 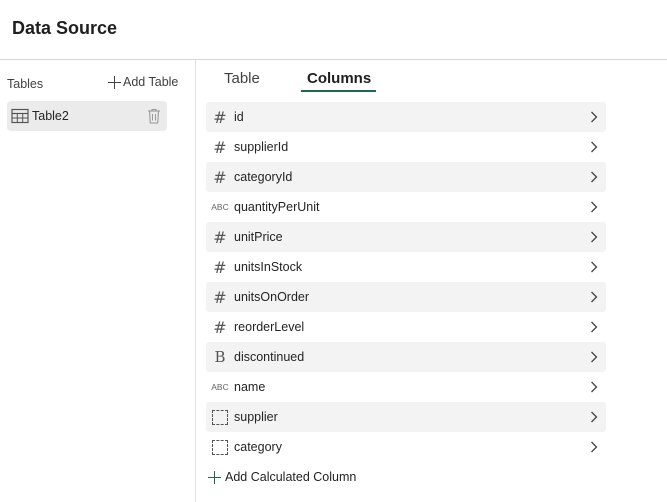 What do you see at coordinates (20, 116) in the screenshot?
I see `table-grid-icon` at bounding box center [20, 116].